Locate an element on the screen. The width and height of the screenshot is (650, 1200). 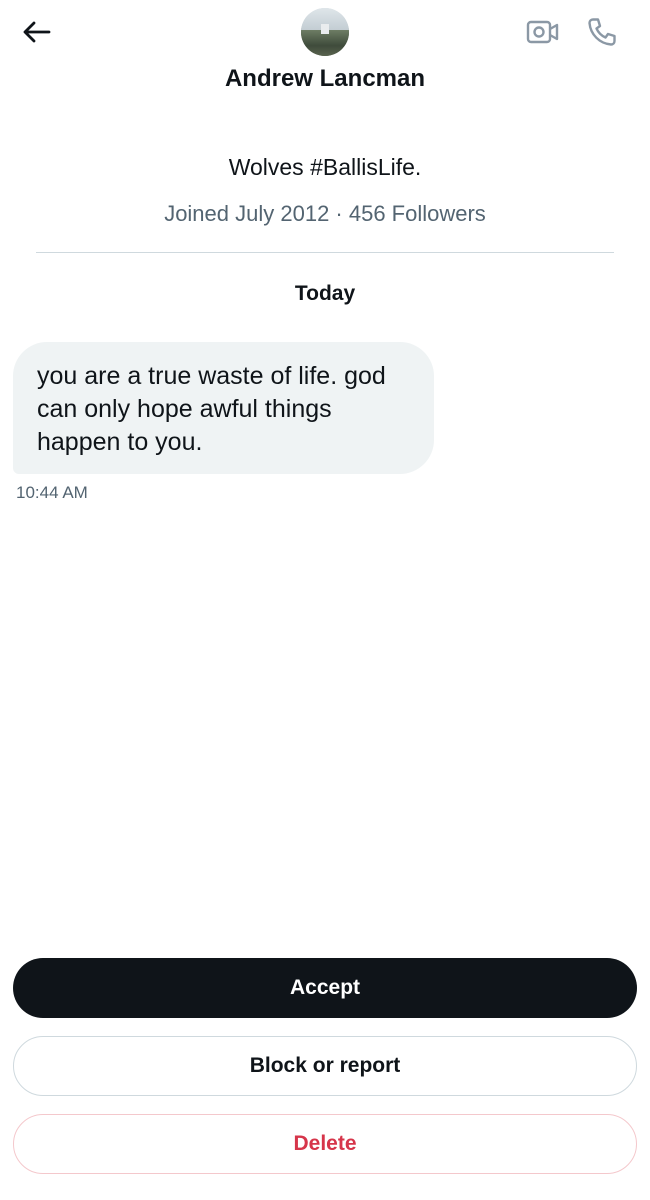
avatar is located at coordinates (325, 32).